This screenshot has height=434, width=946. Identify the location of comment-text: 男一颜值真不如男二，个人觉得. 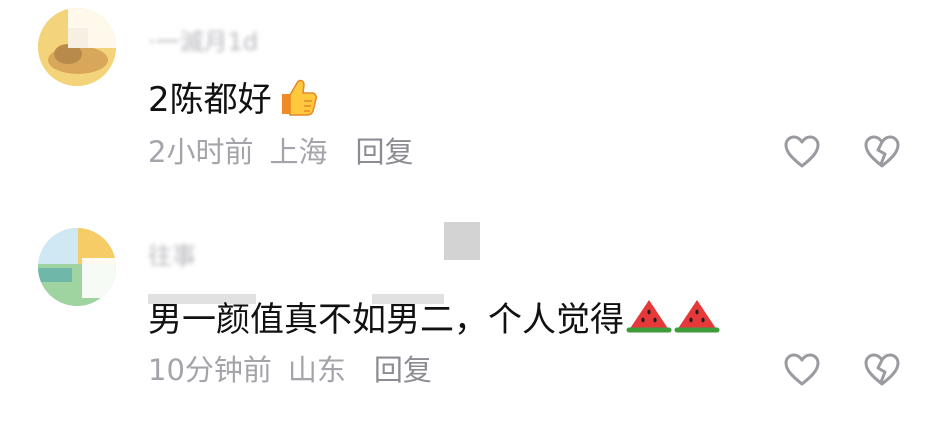
(434, 321).